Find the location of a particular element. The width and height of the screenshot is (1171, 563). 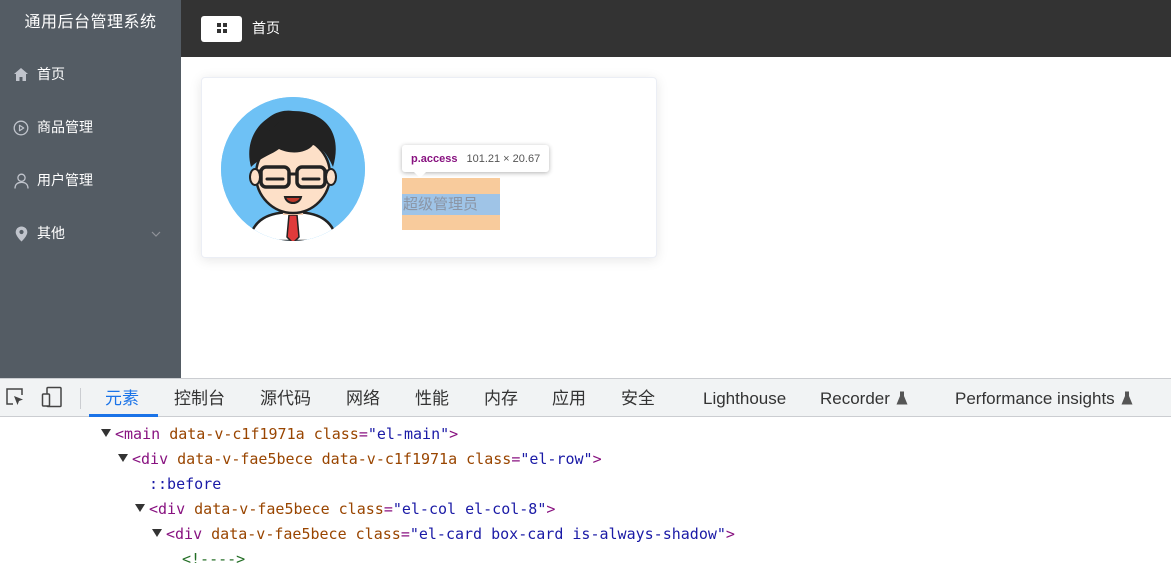

inspect-element-button is located at coordinates (15, 399).